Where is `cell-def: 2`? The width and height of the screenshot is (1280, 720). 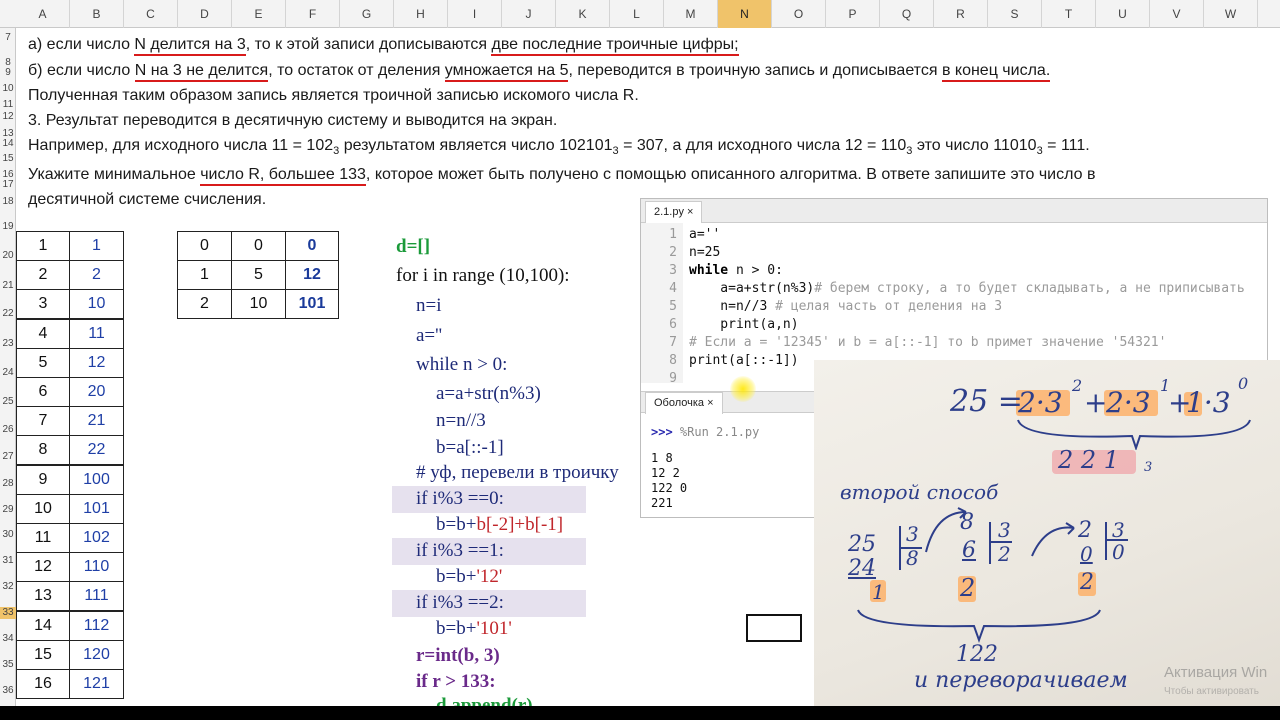
cell-def: 2 is located at coordinates (204, 304).